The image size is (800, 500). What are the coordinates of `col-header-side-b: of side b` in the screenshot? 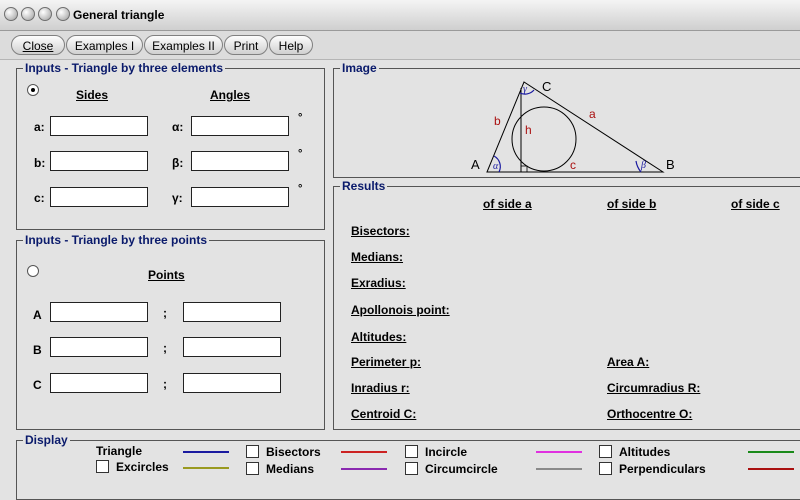 It's located at (632, 204).